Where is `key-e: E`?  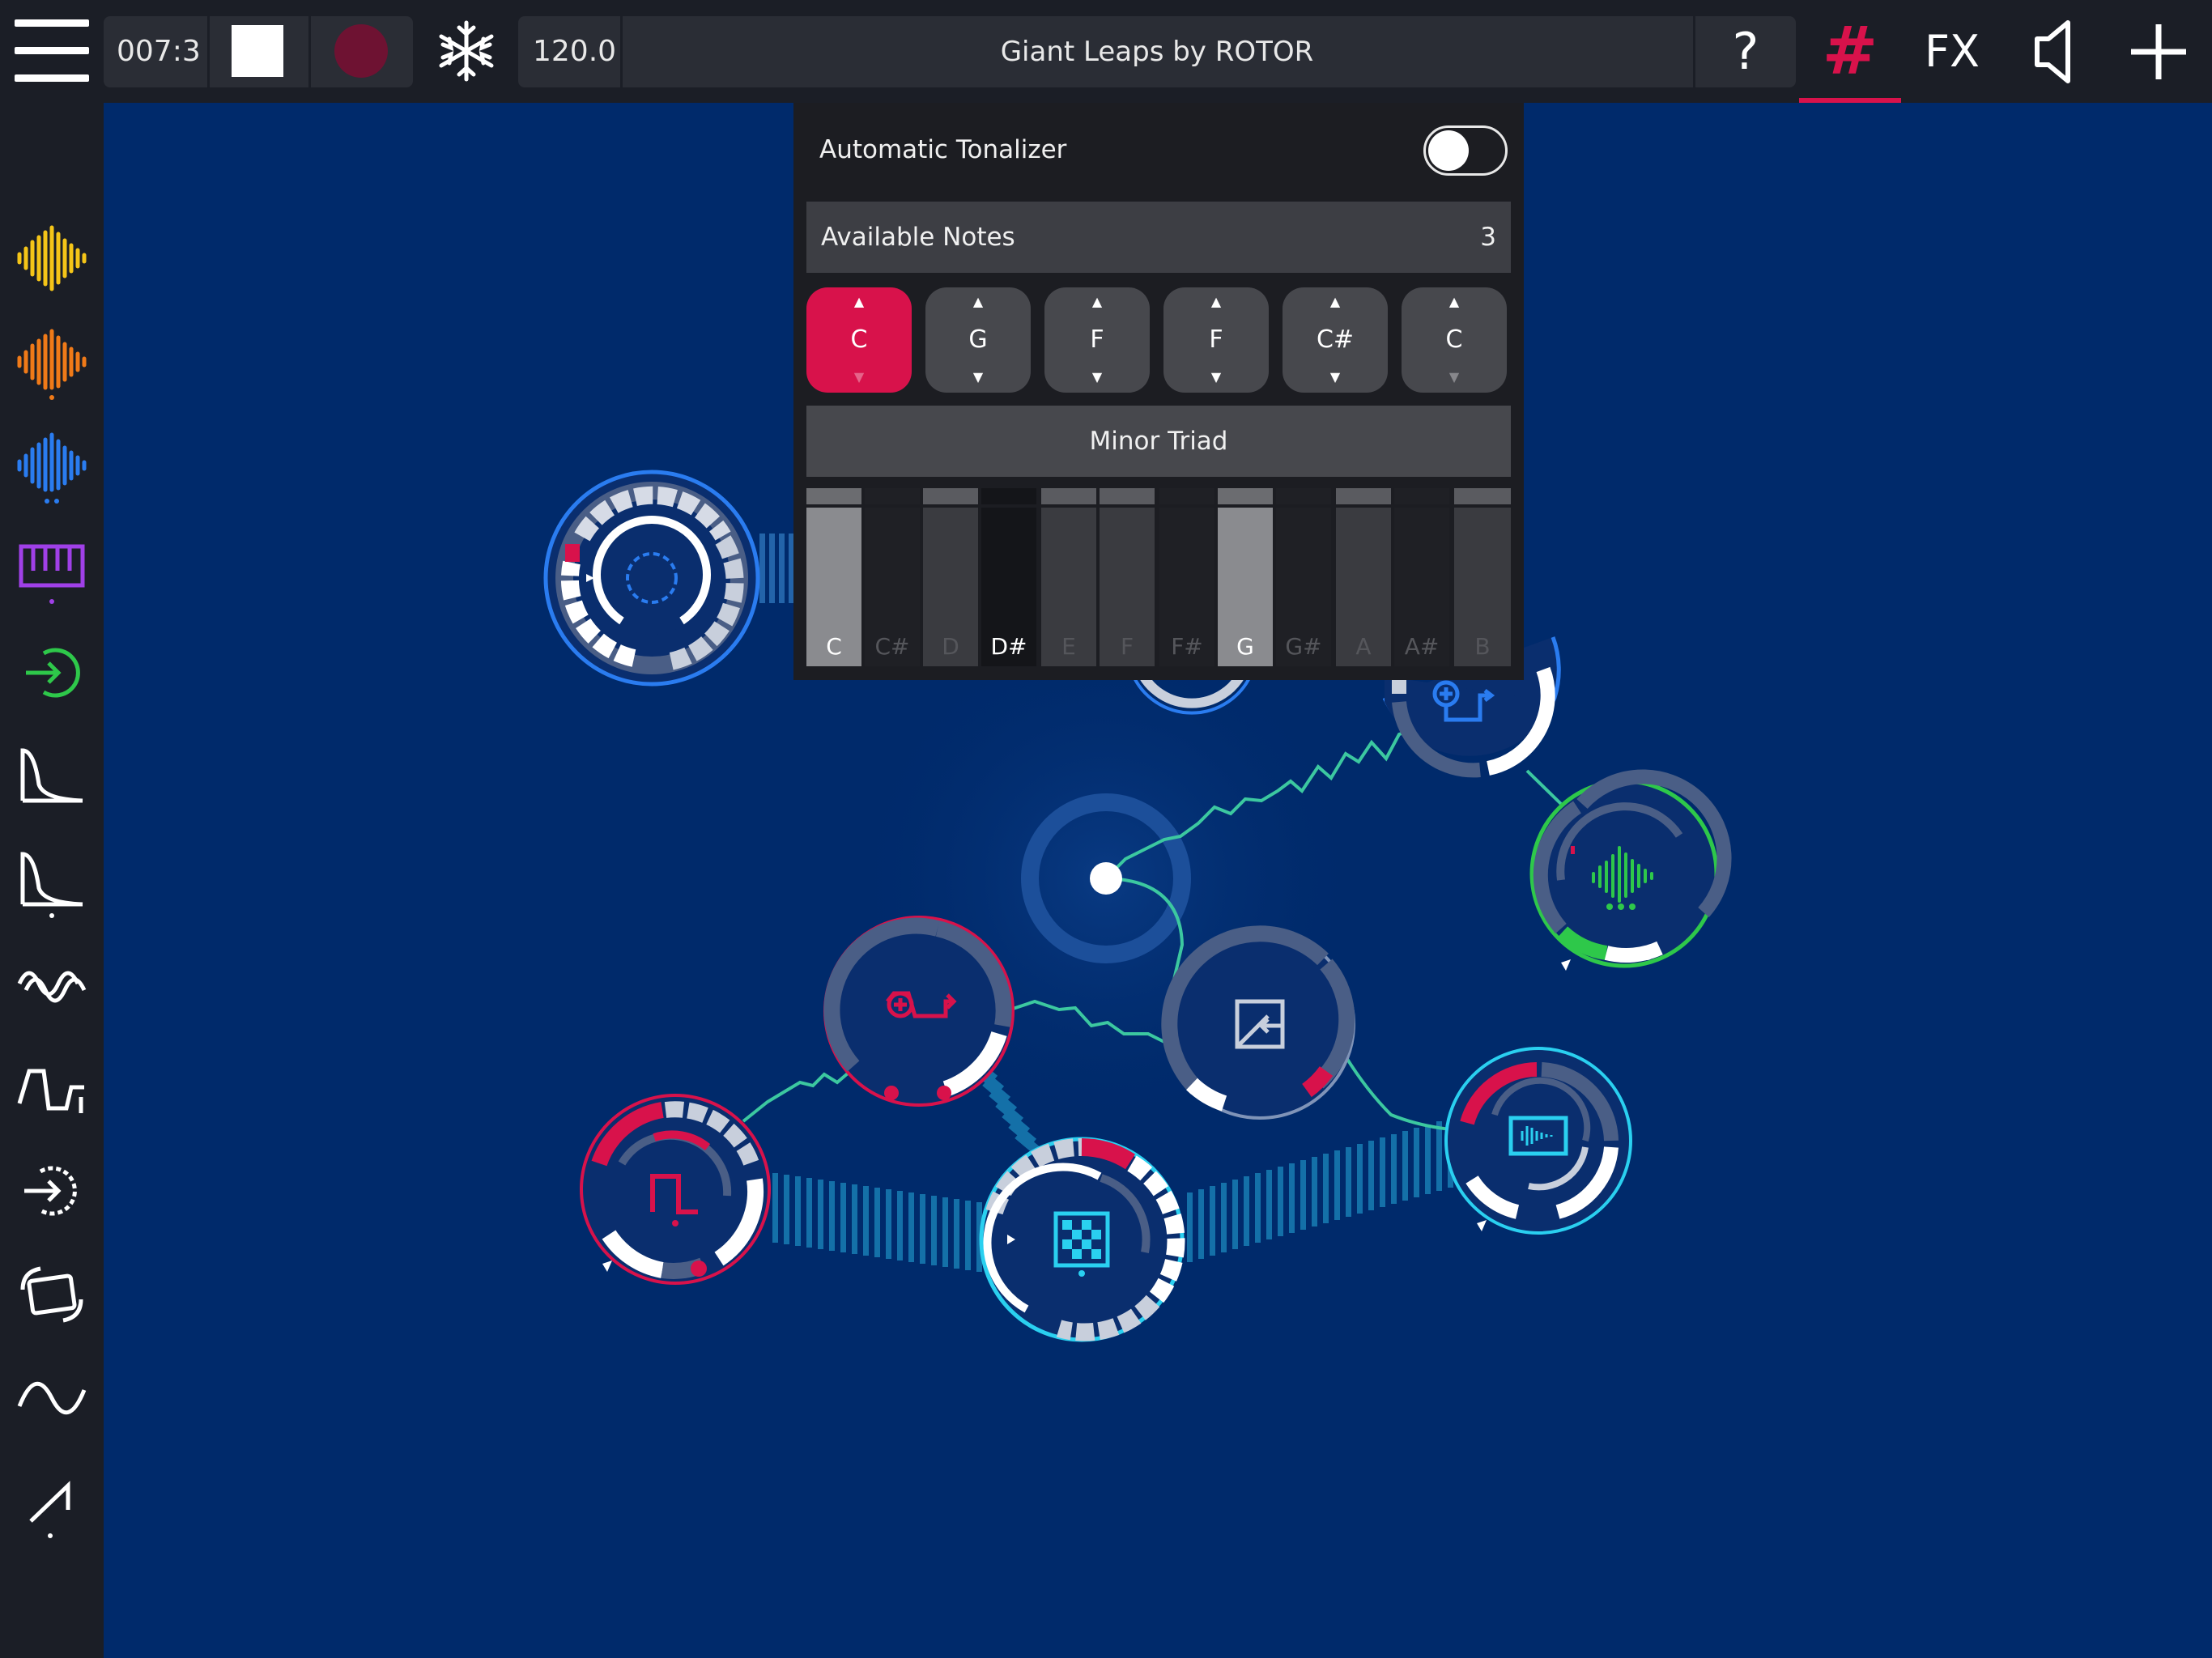 key-e: E is located at coordinates (1069, 577).